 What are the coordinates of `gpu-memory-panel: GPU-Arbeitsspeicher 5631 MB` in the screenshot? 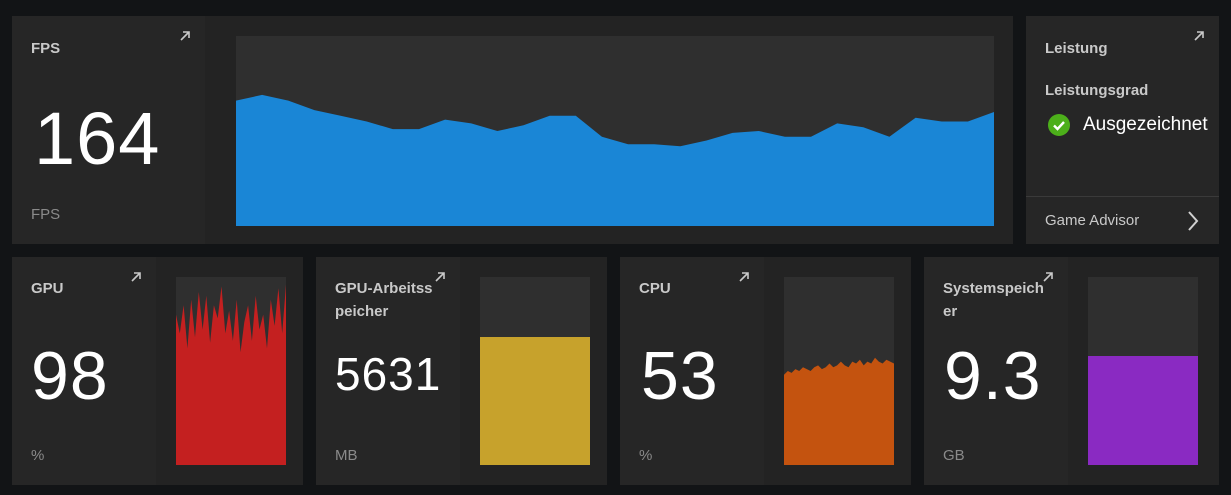 It's located at (461, 371).